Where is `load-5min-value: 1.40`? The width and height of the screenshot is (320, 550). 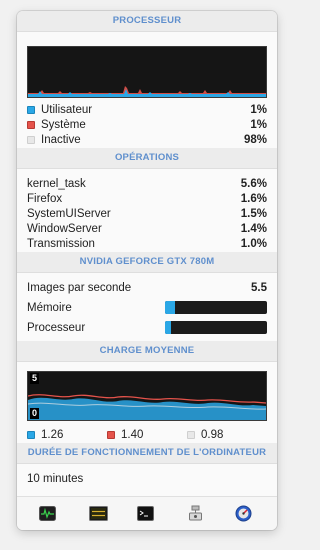 load-5min-value: 1.40 is located at coordinates (132, 435).